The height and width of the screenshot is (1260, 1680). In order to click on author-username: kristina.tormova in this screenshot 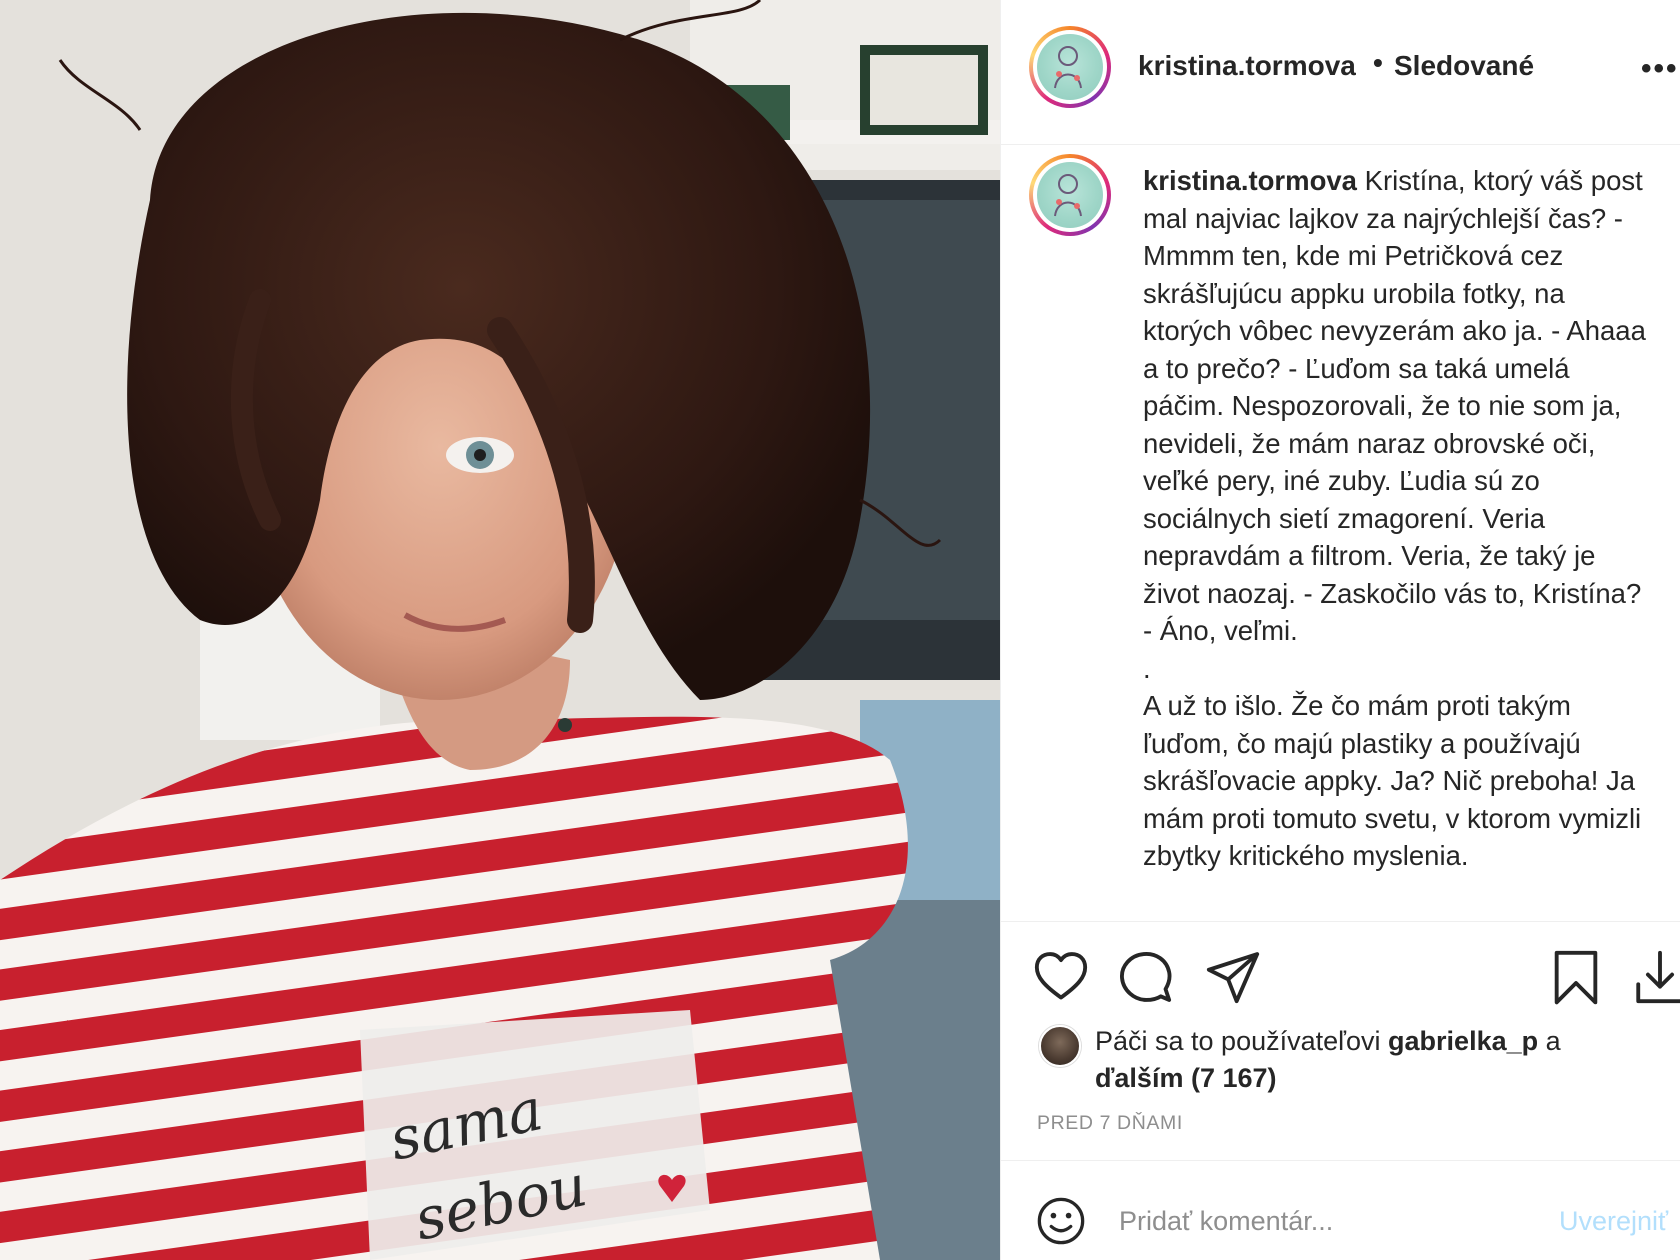, I will do `click(1247, 66)`.